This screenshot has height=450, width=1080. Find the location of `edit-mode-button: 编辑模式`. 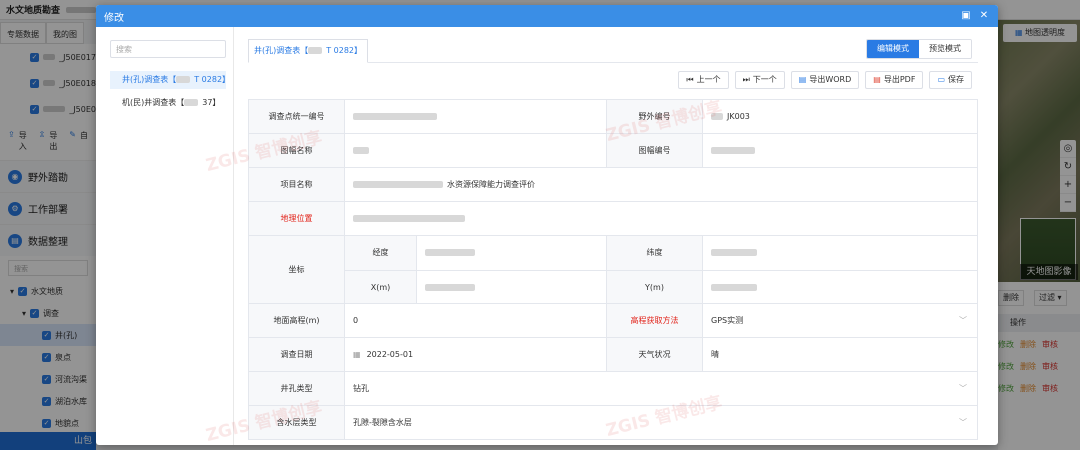

edit-mode-button: 编辑模式 is located at coordinates (893, 49).